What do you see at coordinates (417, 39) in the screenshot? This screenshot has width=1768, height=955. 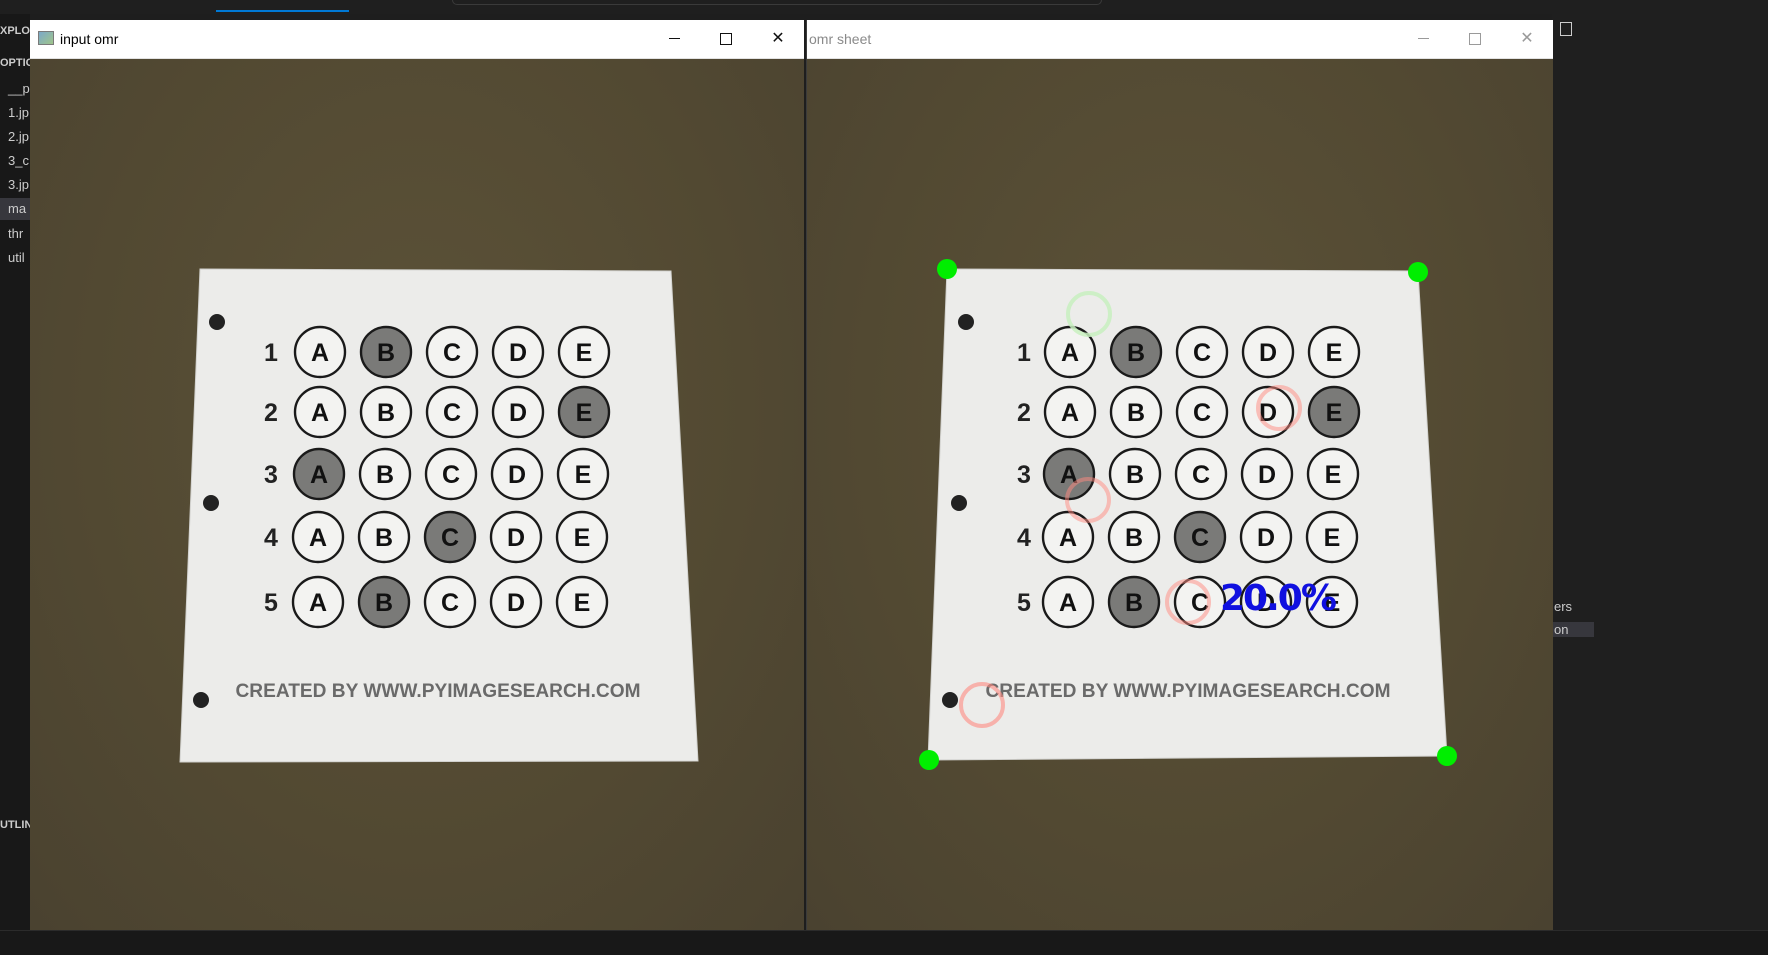 I see `window-titlebar: input omr ✕` at bounding box center [417, 39].